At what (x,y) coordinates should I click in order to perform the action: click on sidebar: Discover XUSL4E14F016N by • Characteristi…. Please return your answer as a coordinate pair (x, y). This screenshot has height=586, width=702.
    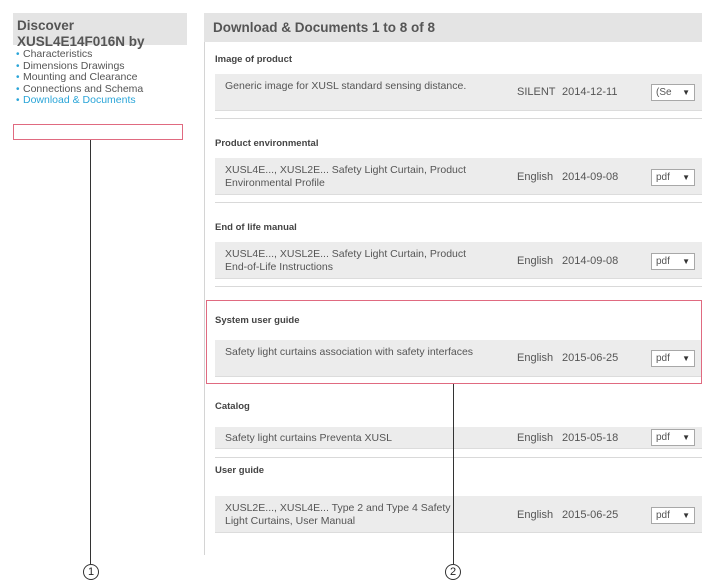
    Looking at the image, I should click on (100, 60).